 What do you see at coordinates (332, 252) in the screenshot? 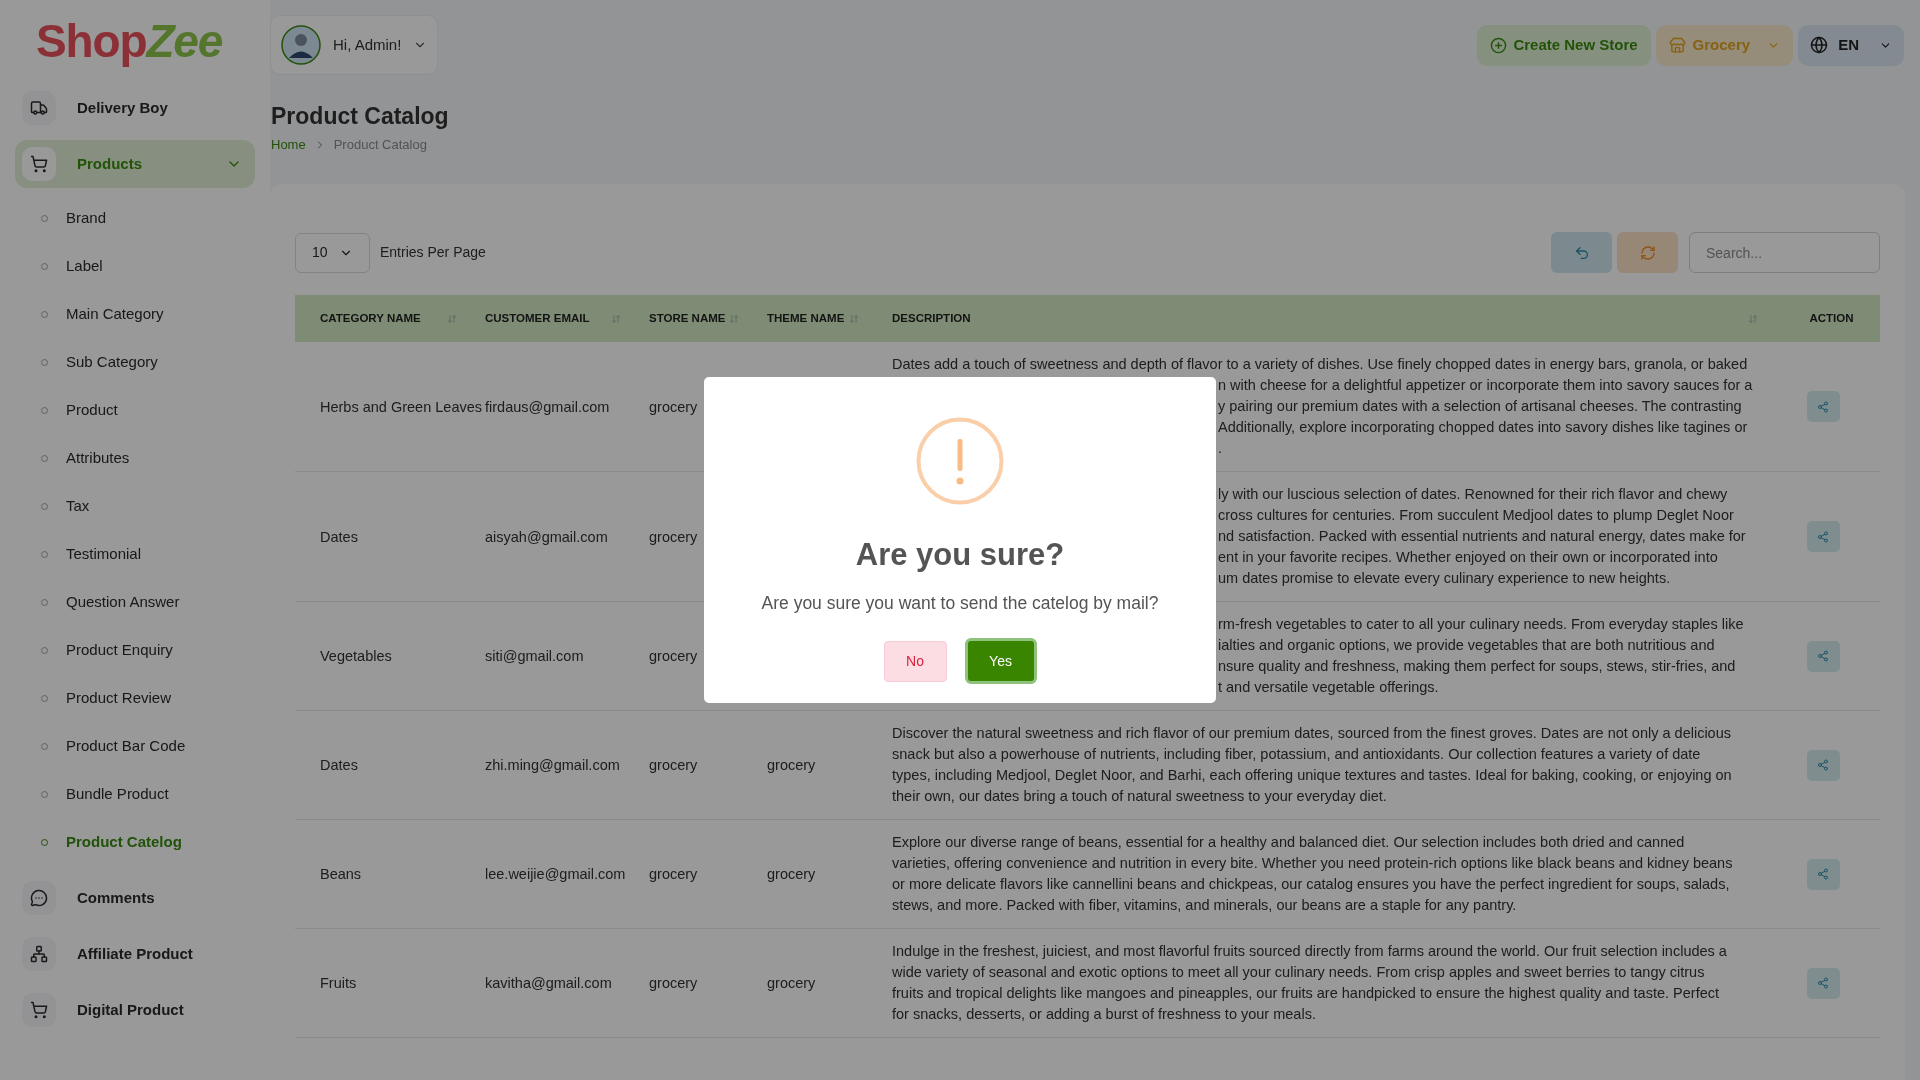
I see `entries-select: 10` at bounding box center [332, 252].